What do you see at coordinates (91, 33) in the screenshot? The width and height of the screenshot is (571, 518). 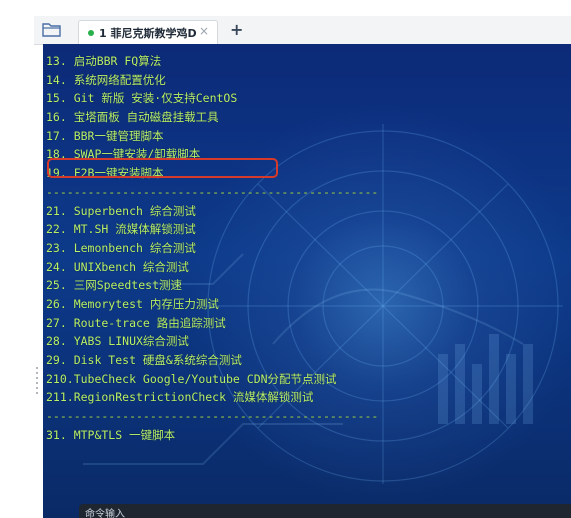 I see `connected-status-dot` at bounding box center [91, 33].